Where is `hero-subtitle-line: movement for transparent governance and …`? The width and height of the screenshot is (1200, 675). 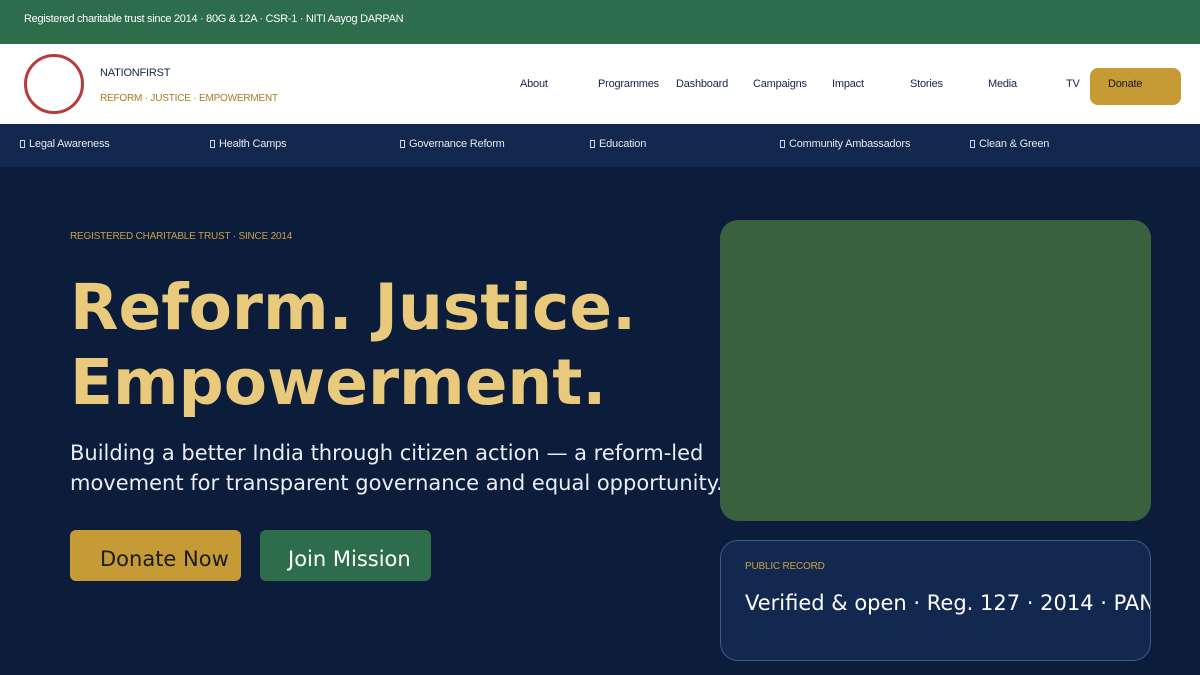 hero-subtitle-line: movement for transparent governance and … is located at coordinates (396, 483).